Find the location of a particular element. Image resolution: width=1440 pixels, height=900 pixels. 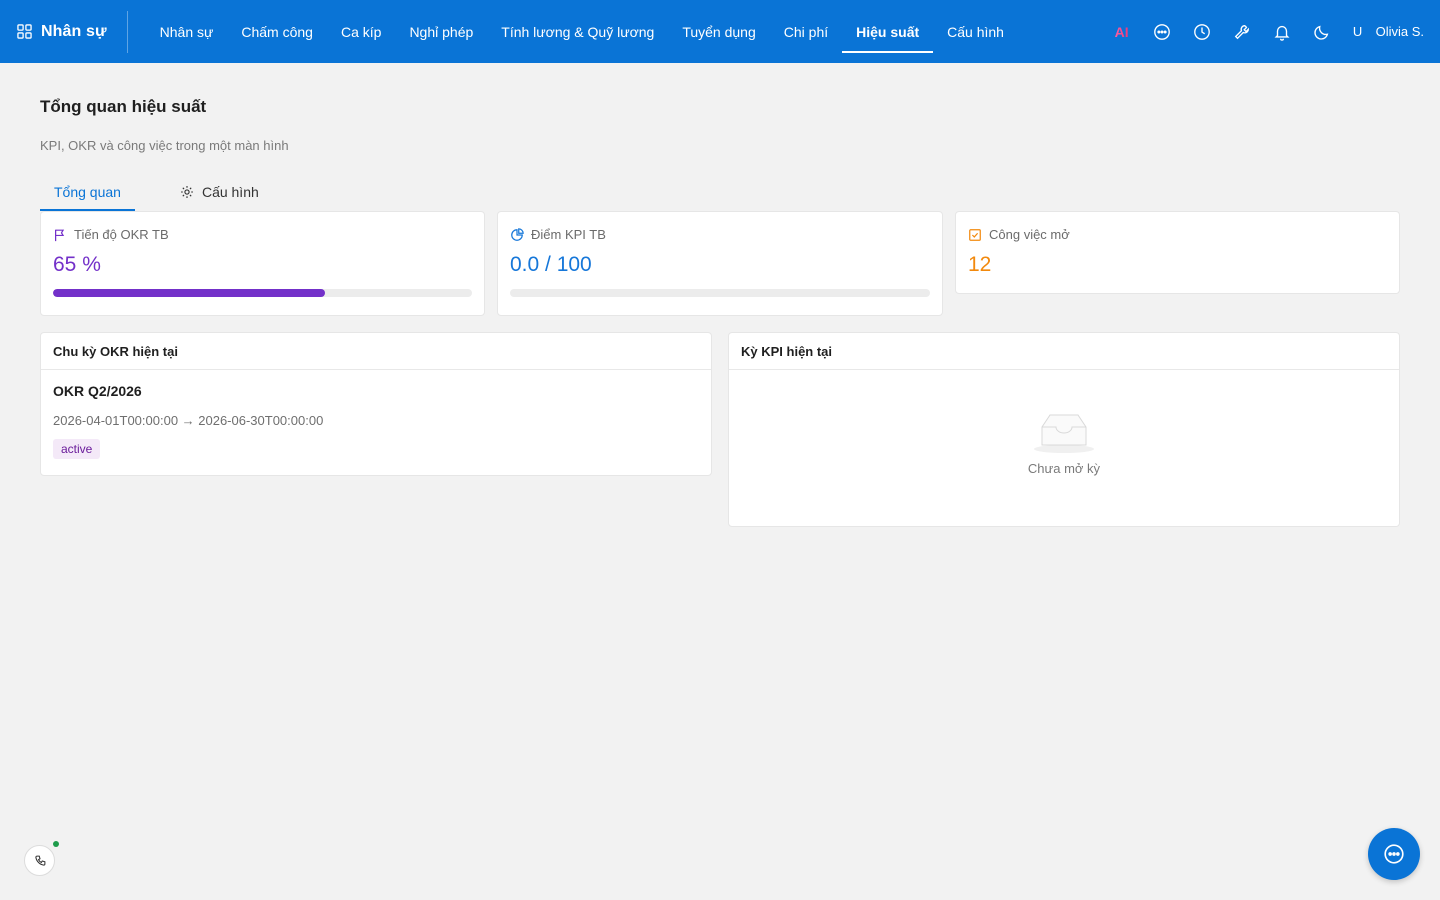

messages-button is located at coordinates (1162, 32).